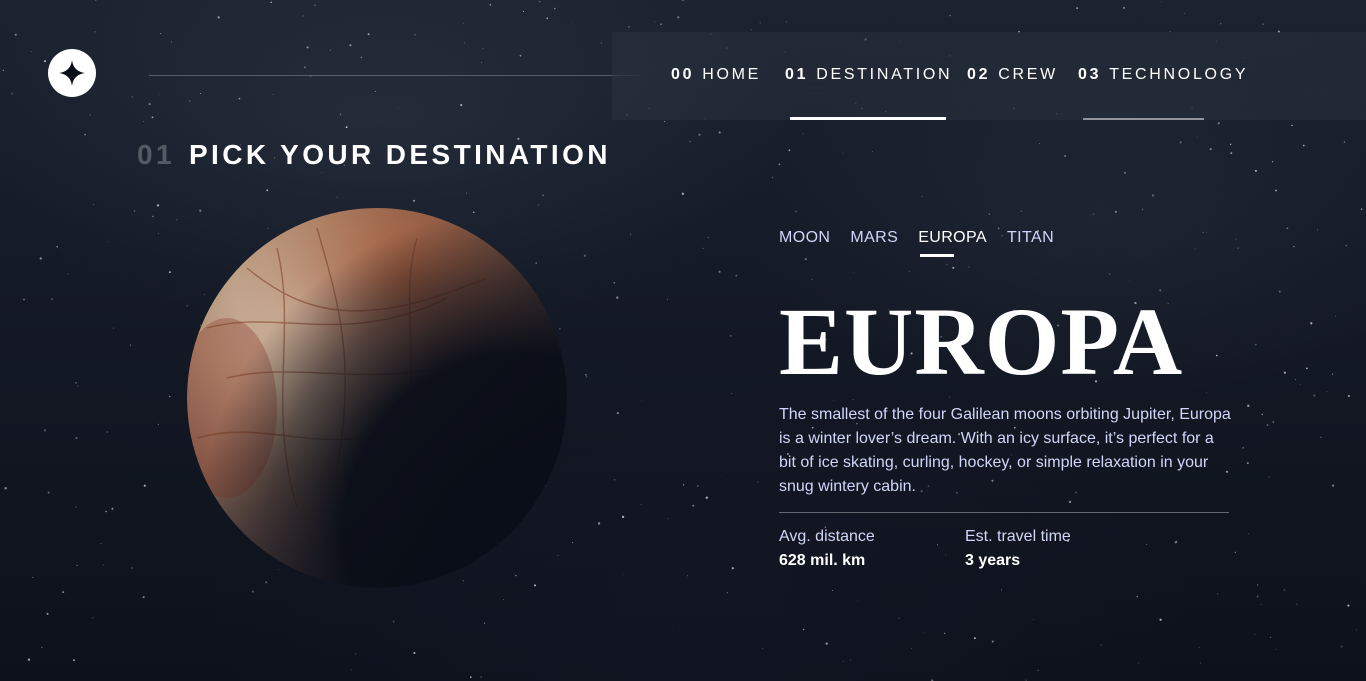 The image size is (1366, 681). What do you see at coordinates (1179, 74) in the screenshot?
I see `nav-label: TECHNOLOGY` at bounding box center [1179, 74].